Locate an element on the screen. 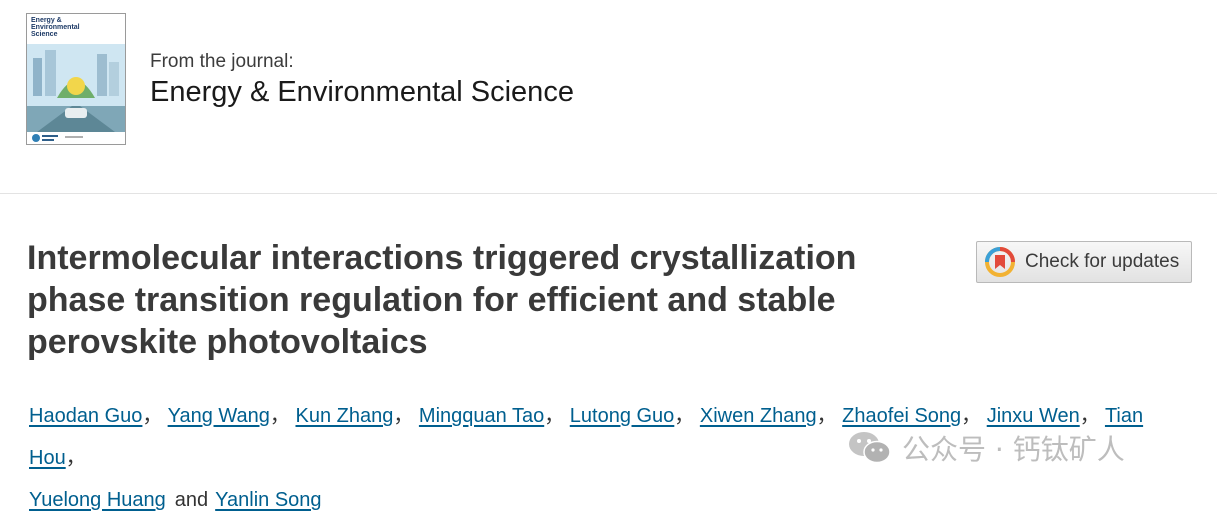 The width and height of the screenshot is (1217, 521). check-for-updates-button: Check for updates is located at coordinates (1084, 262).